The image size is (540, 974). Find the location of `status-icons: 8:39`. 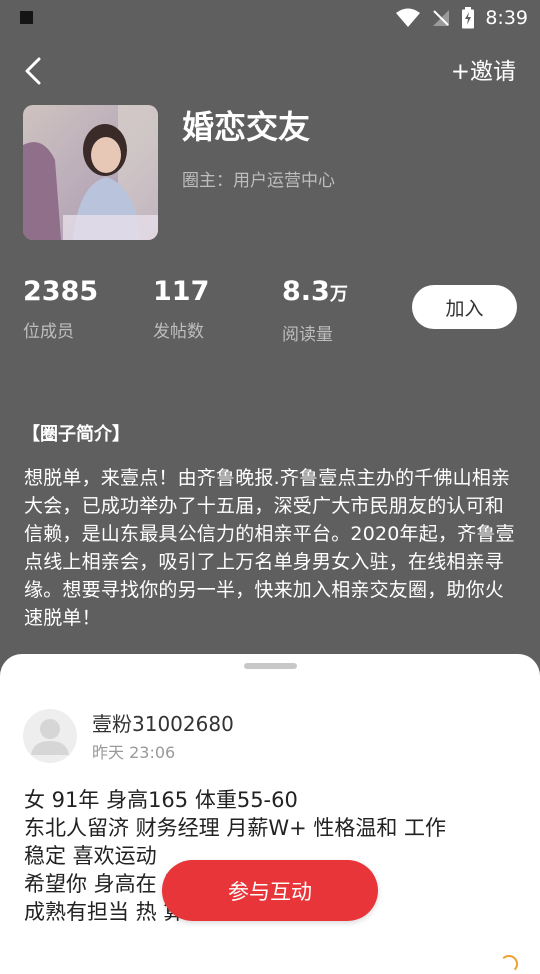

status-icons: 8:39 is located at coordinates (461, 18).